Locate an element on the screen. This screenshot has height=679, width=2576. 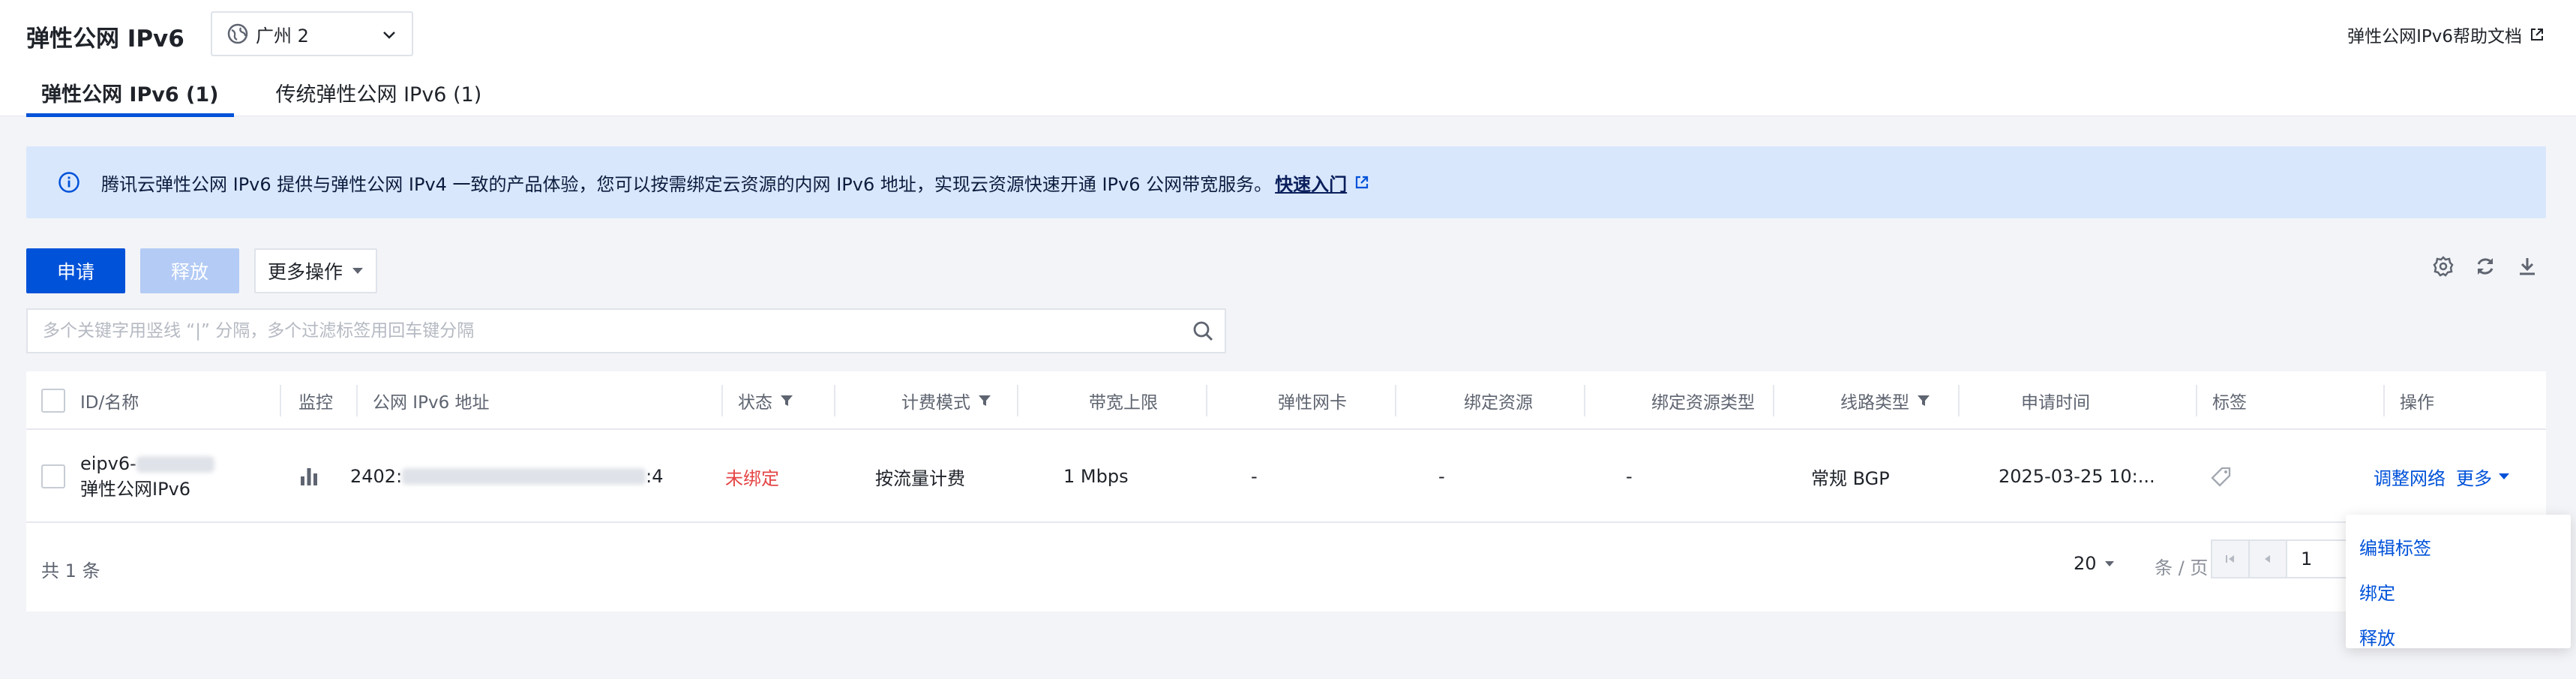
header-bandwidth-cell: 带宽上限 is located at coordinates (1114, 400).